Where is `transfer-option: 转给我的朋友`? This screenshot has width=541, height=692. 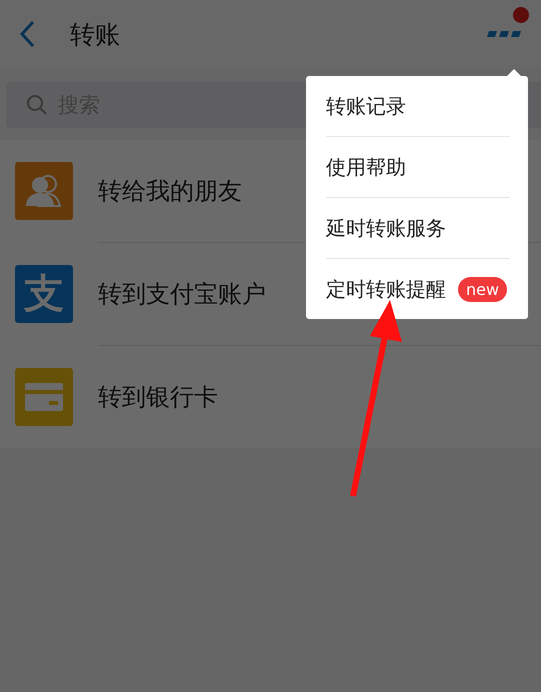 transfer-option: 转给我的朋友 is located at coordinates (170, 191).